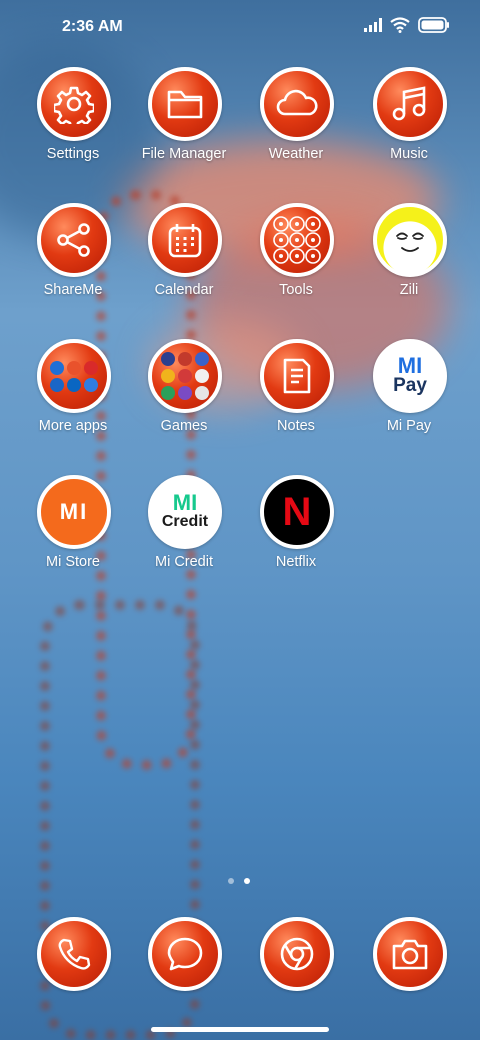 The height and width of the screenshot is (1040, 480). Describe the element at coordinates (296, 154) in the screenshot. I see `app-label: Weather` at that location.